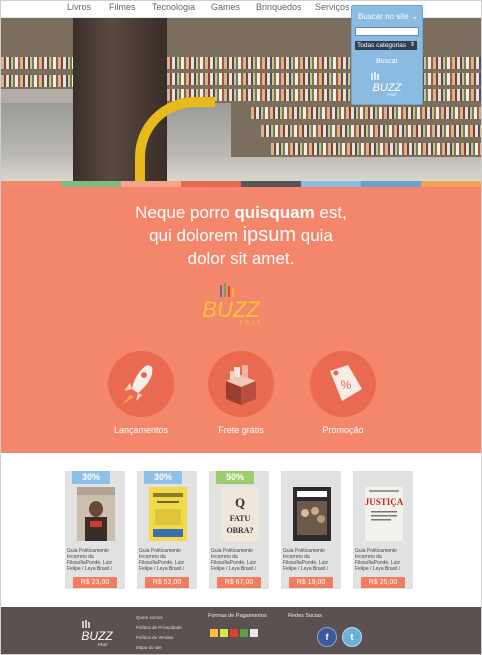 The width and height of the screenshot is (482, 655). What do you see at coordinates (240, 518) in the screenshot?
I see `svg-text: FATU` at bounding box center [240, 518].